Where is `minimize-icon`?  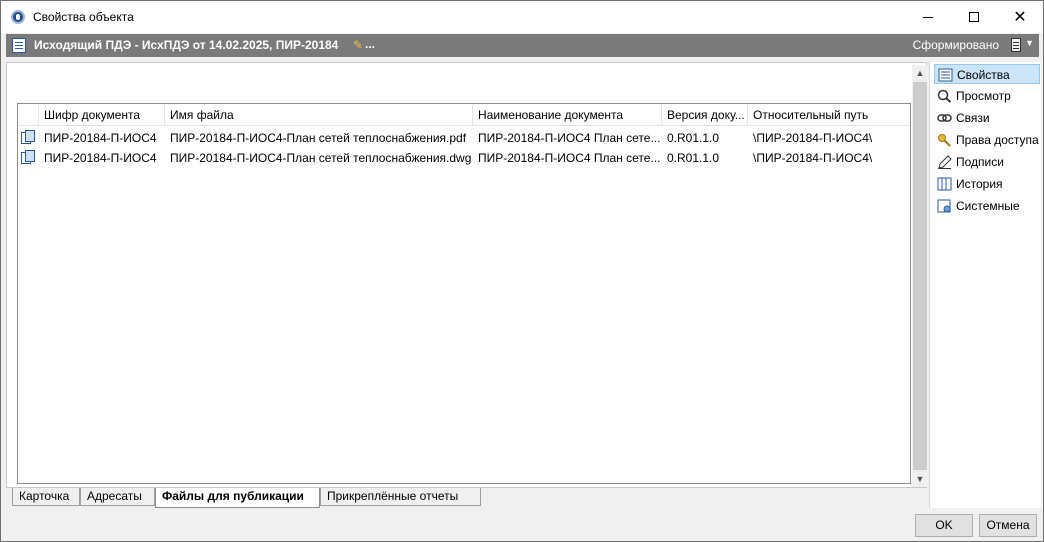 minimize-icon is located at coordinates (928, 17).